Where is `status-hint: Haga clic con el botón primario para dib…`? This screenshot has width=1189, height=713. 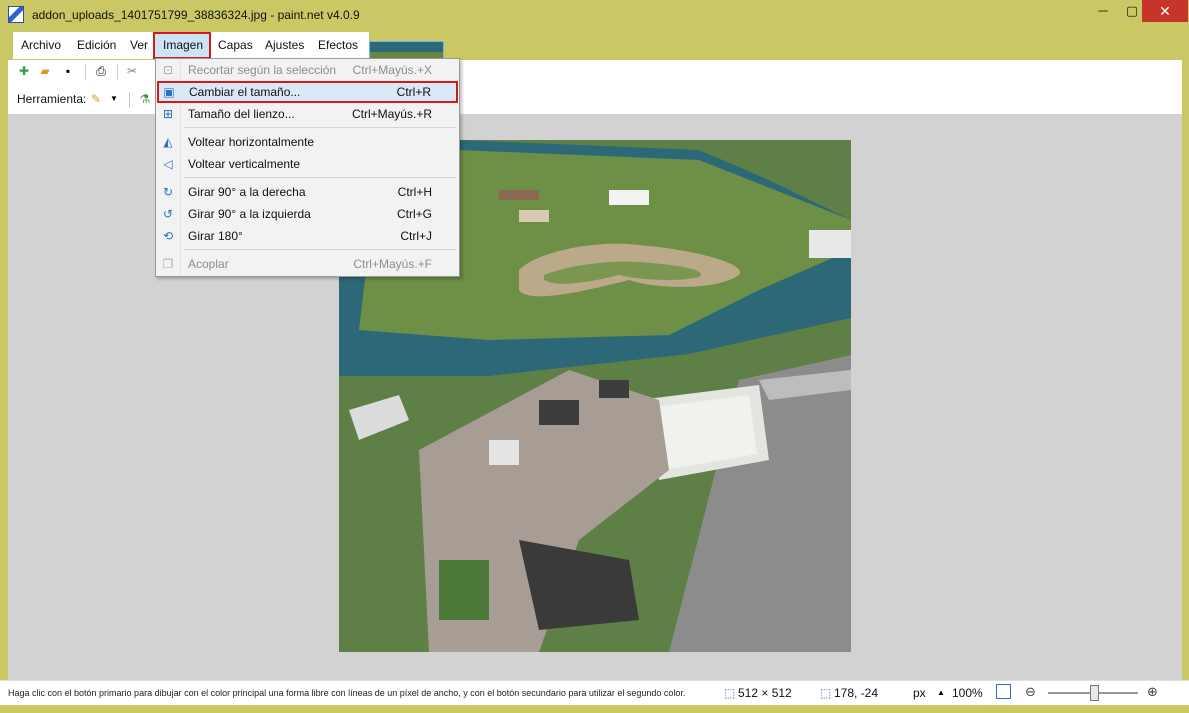 status-hint: Haga clic con el botón primario para dib… is located at coordinates (347, 693).